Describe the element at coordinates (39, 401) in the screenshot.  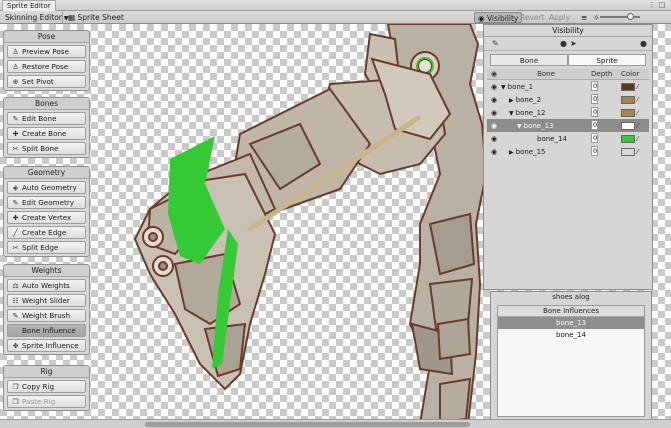
I see `button-label: Paste Rig` at that location.